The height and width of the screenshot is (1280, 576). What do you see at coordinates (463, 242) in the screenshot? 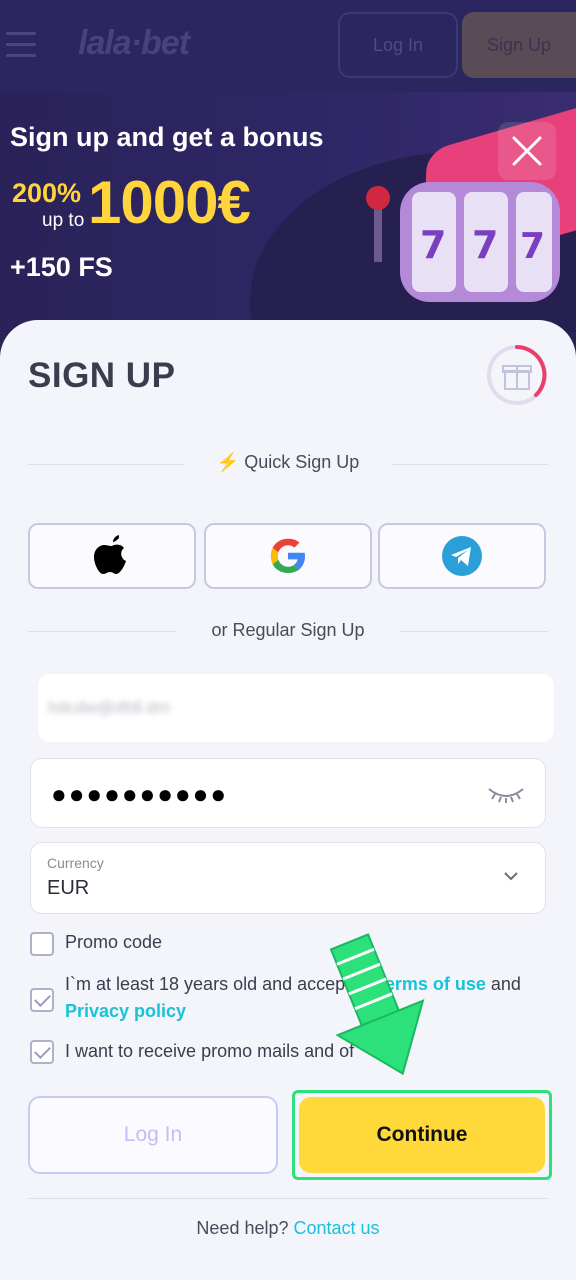
I see `slot-machine-icon: 7 7 7` at bounding box center [463, 242].